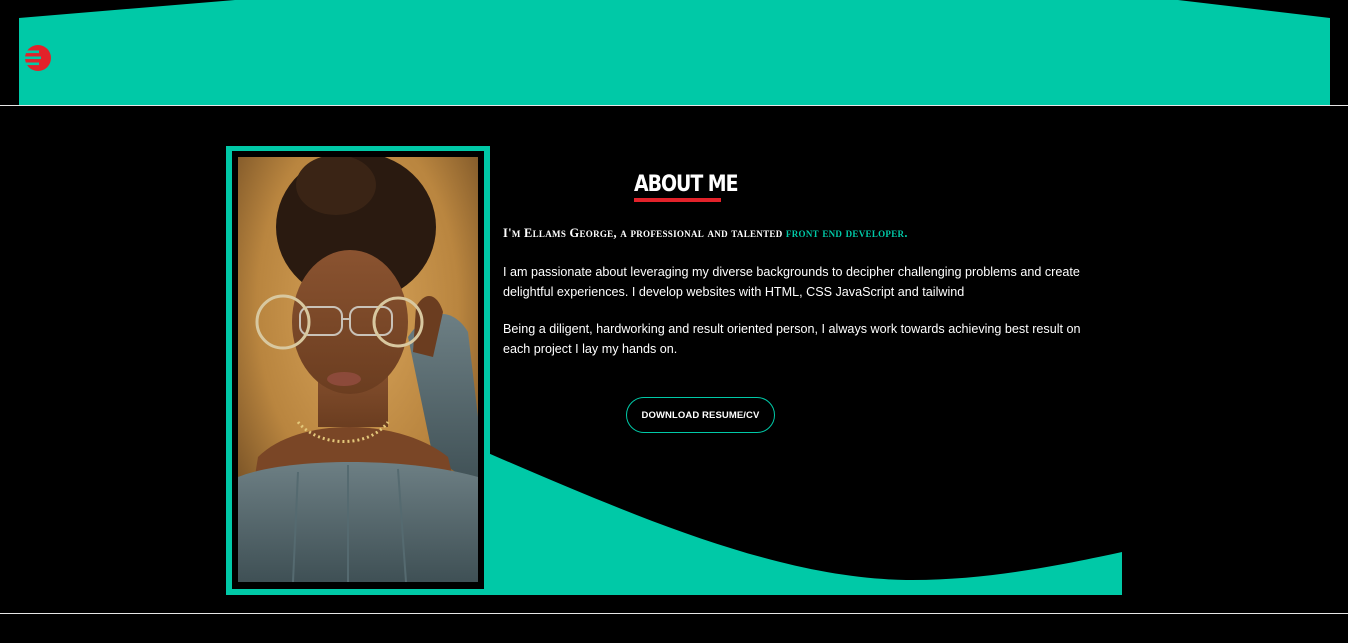 This screenshot has height=643, width=1348. Describe the element at coordinates (677, 200) in the screenshot. I see `title-underline` at that location.